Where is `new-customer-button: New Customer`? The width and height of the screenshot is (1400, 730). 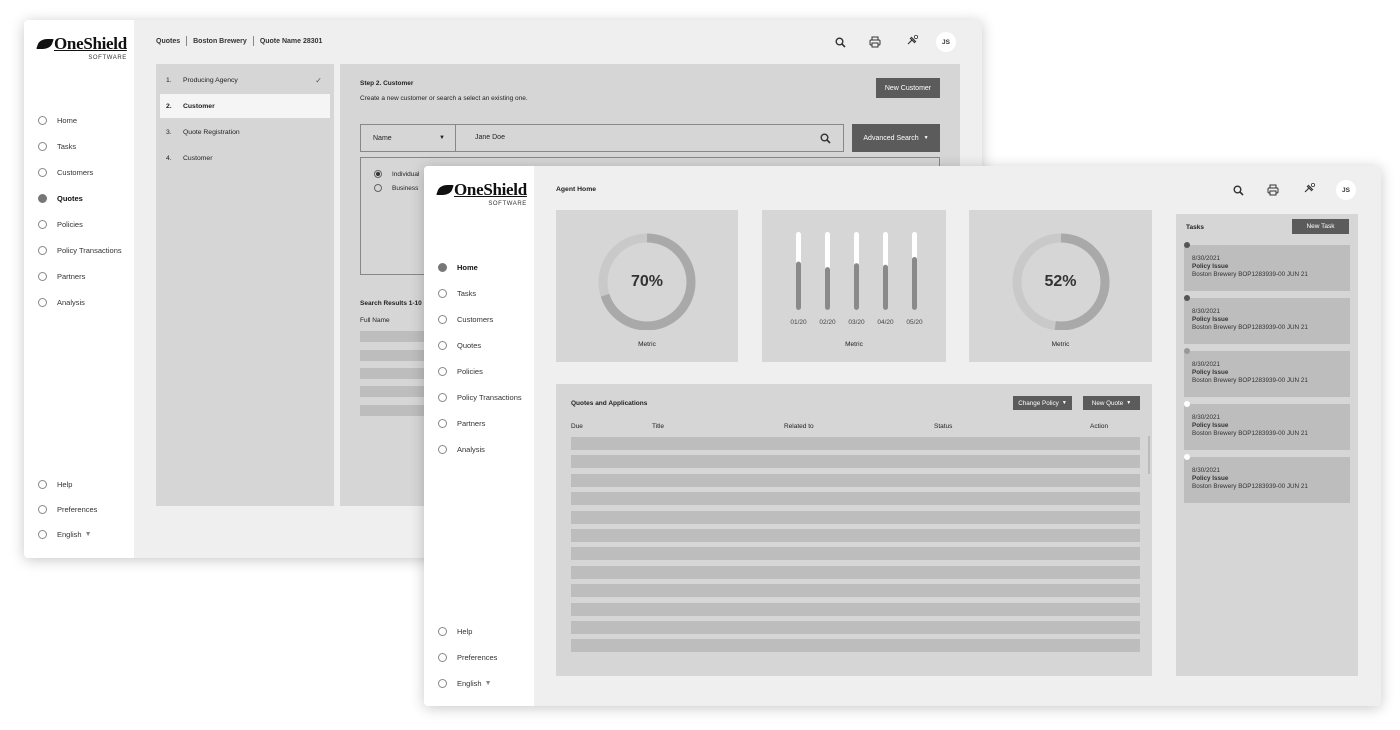
new-customer-button: New Customer is located at coordinates (908, 88).